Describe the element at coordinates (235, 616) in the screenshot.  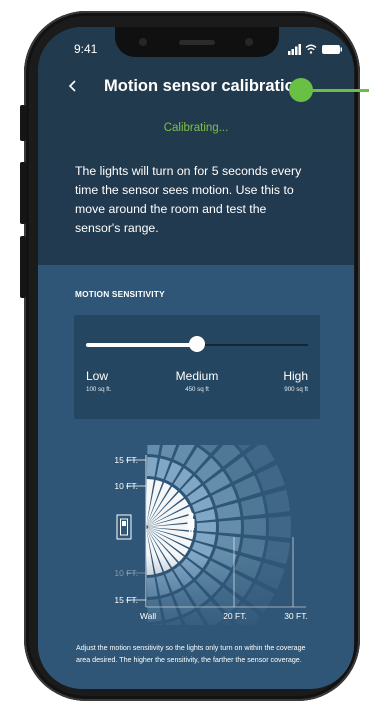
I see `x-label-20ft: 20 FT.` at that location.